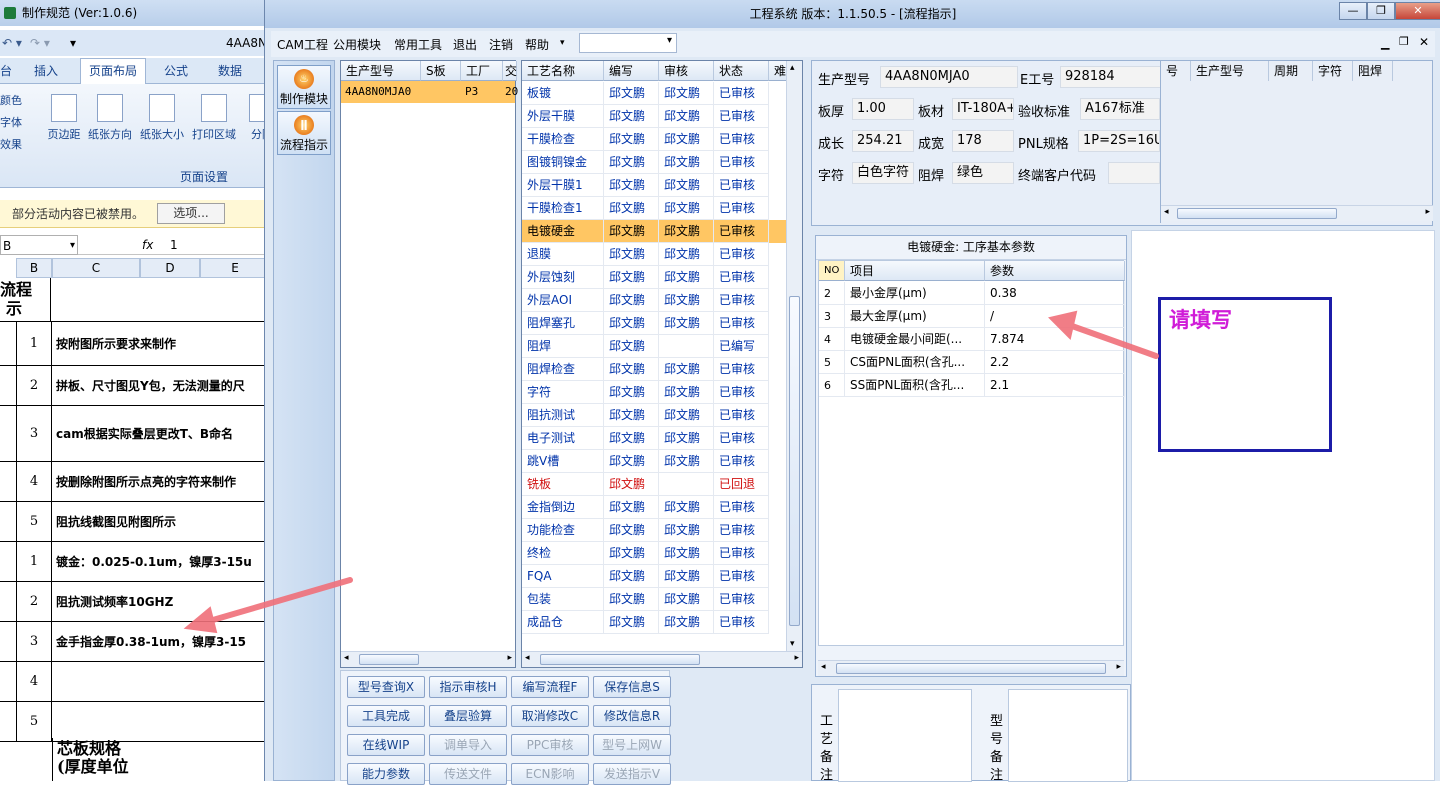  Describe the element at coordinates (1103, 334) in the screenshot. I see `arrow-to-params` at that location.